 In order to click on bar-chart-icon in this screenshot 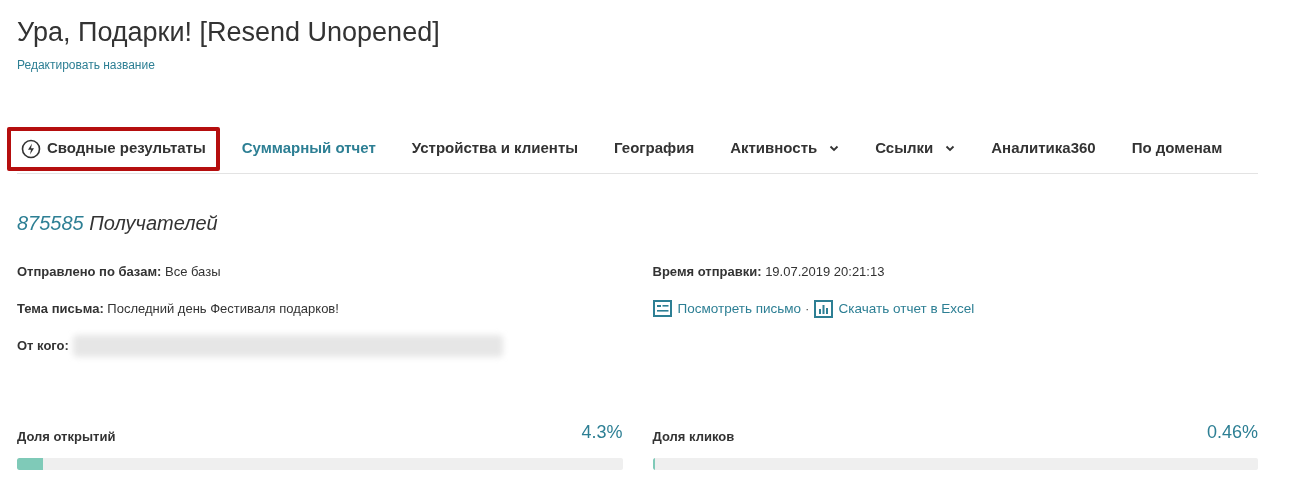, I will do `click(823, 308)`.